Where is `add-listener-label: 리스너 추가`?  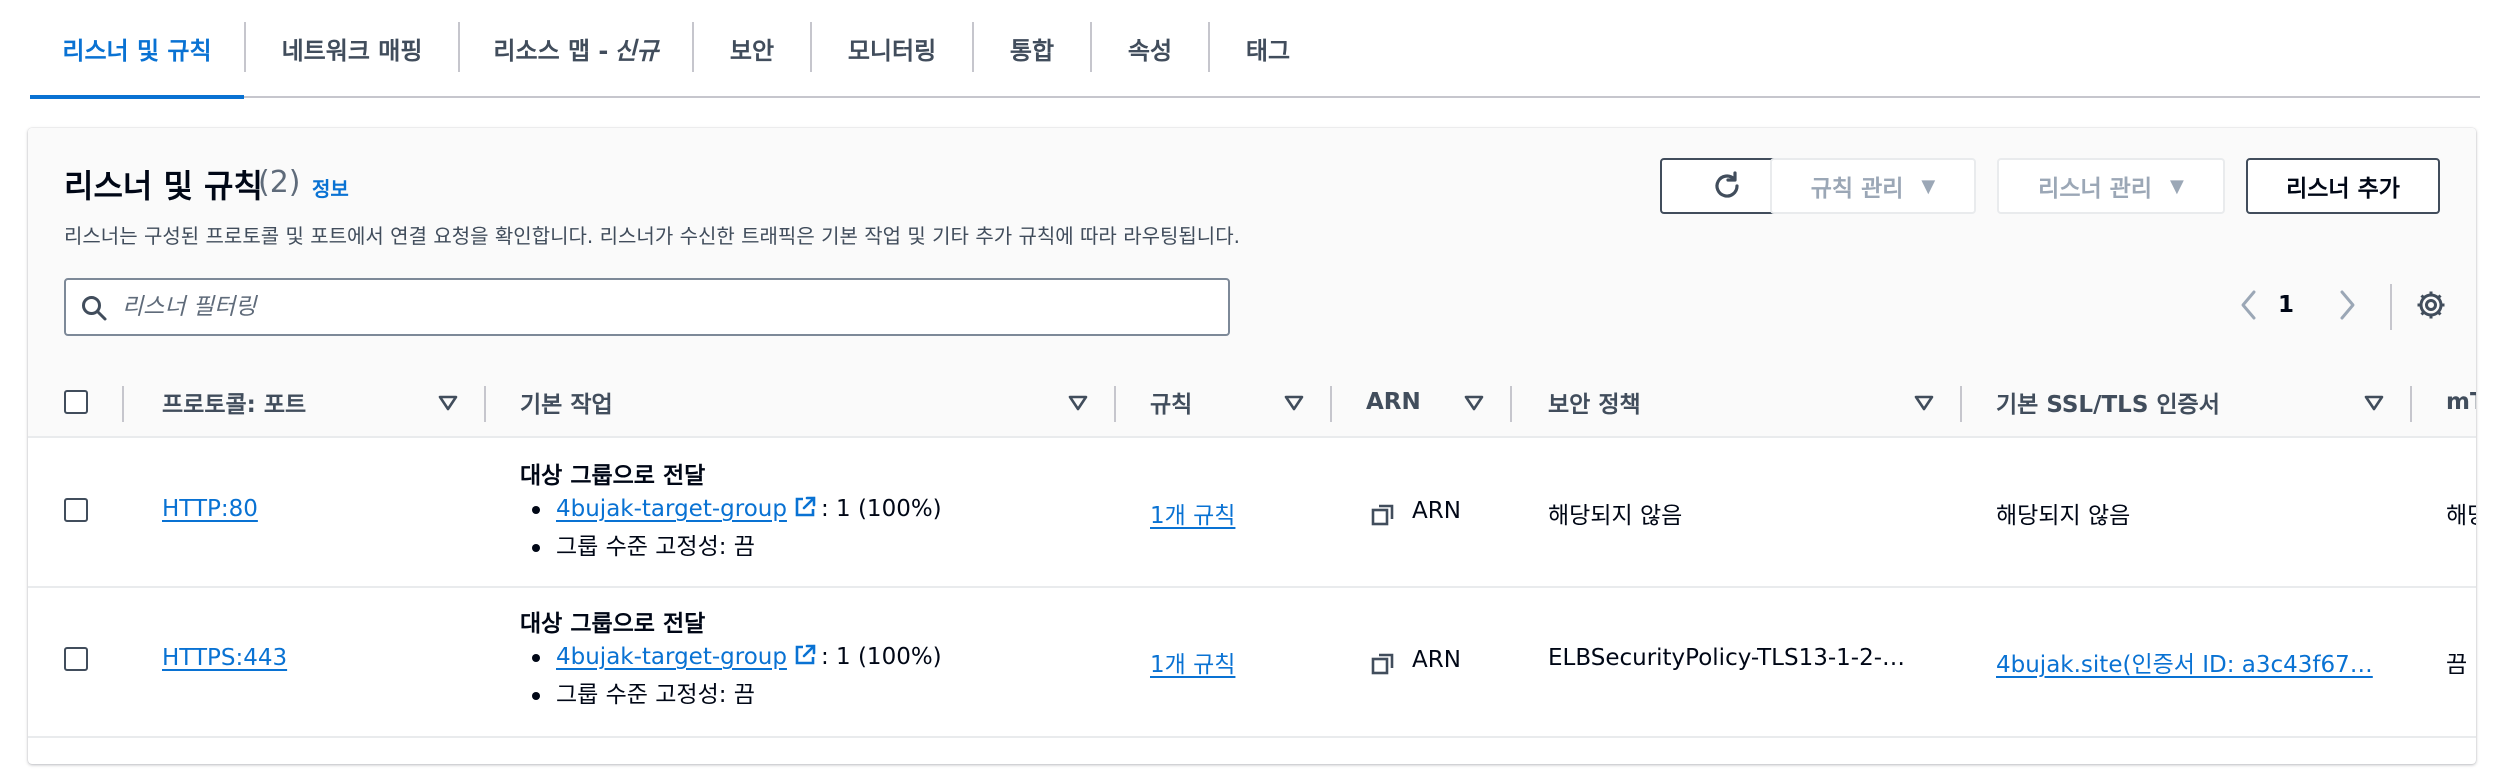 add-listener-label: 리스너 추가 is located at coordinates (2343, 189).